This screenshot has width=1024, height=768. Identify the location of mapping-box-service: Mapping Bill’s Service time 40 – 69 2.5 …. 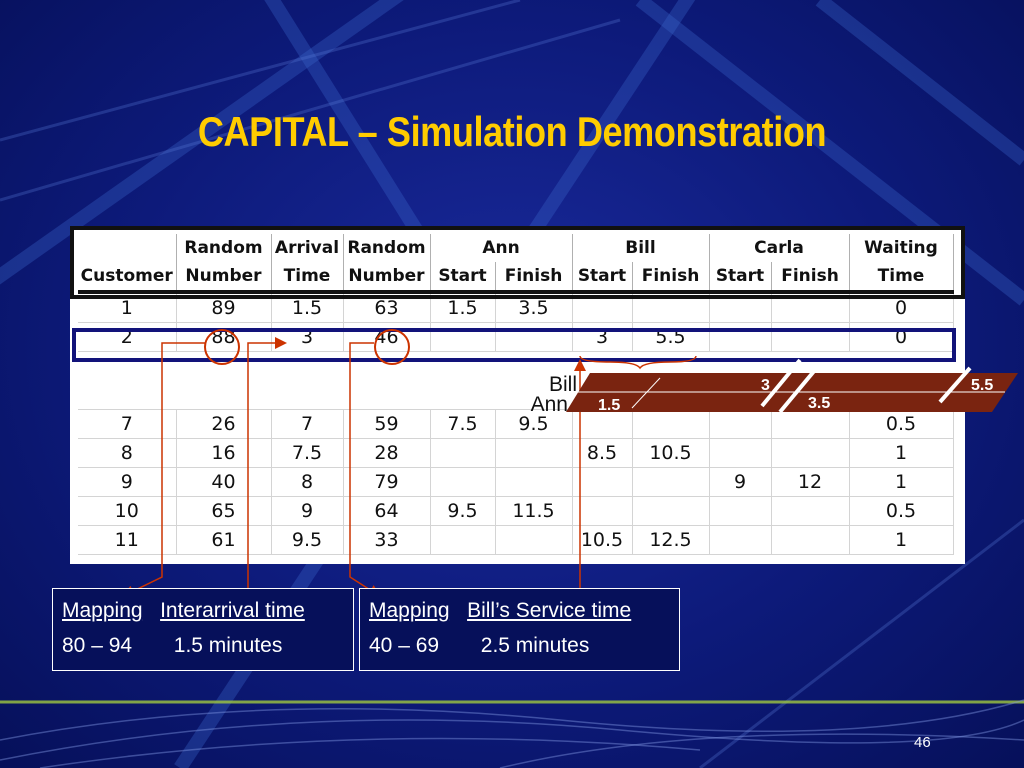
(519, 629).